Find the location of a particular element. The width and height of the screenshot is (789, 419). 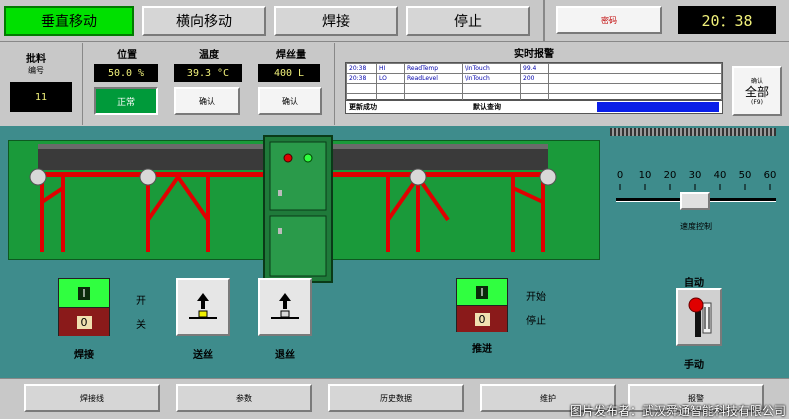

temperature-value-text: 39.3 °C is located at coordinates (208, 73).